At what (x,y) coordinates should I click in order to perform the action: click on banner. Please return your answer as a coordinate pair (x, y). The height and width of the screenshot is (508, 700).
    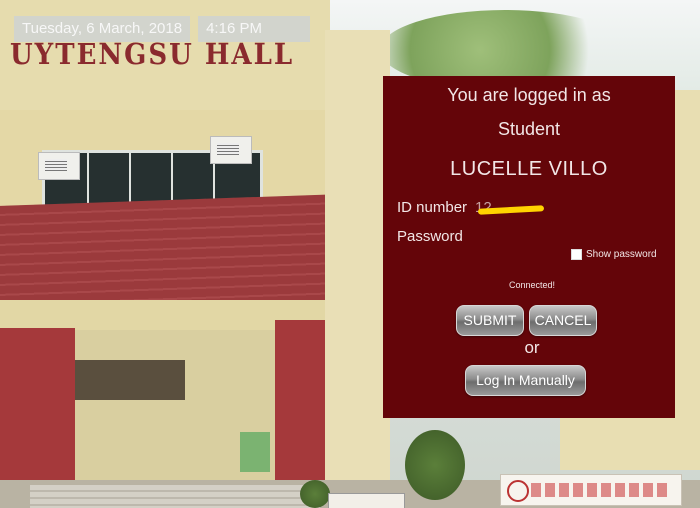
    Looking at the image, I should click on (591, 490).